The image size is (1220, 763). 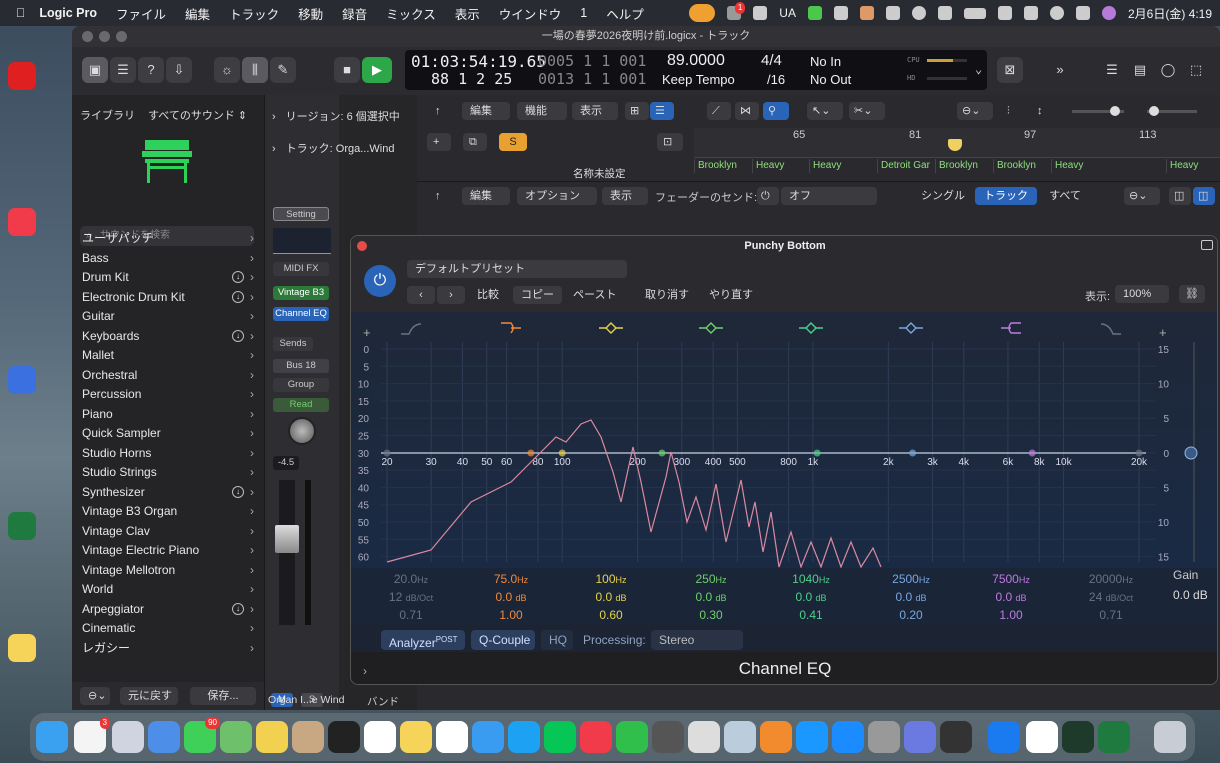 What do you see at coordinates (171, 609) in the screenshot?
I see `library-item: Arpeggiator ↓ ›` at bounding box center [171, 609].